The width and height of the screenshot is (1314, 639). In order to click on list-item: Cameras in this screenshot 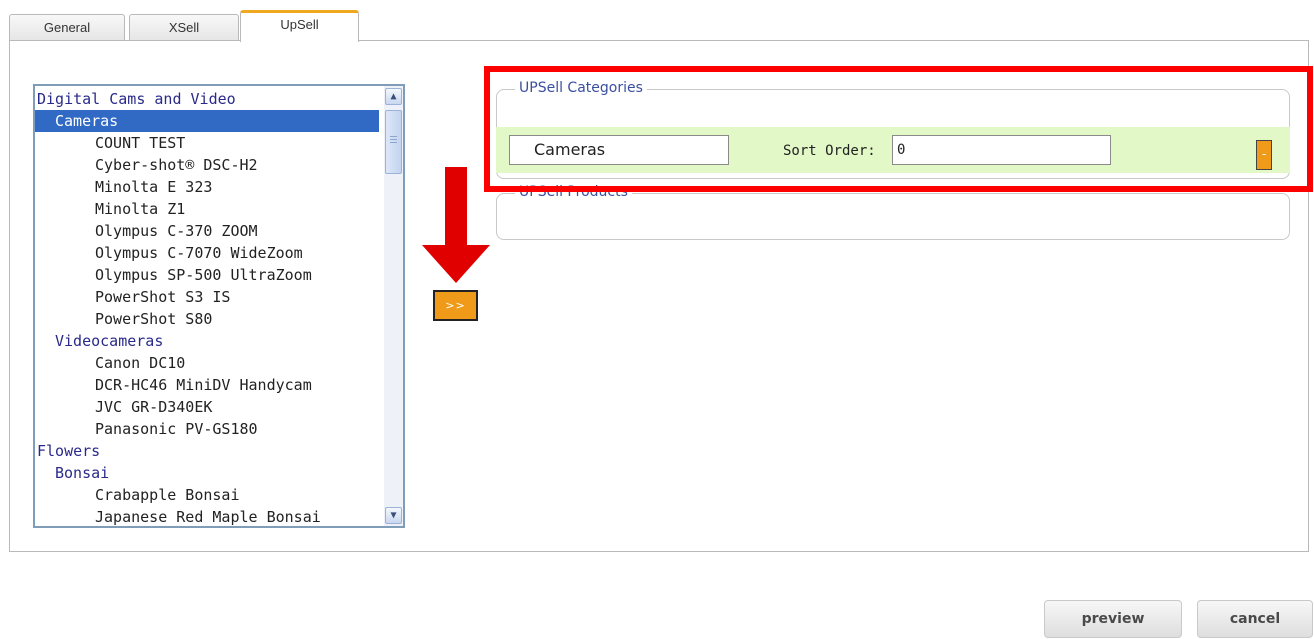, I will do `click(207, 121)`.